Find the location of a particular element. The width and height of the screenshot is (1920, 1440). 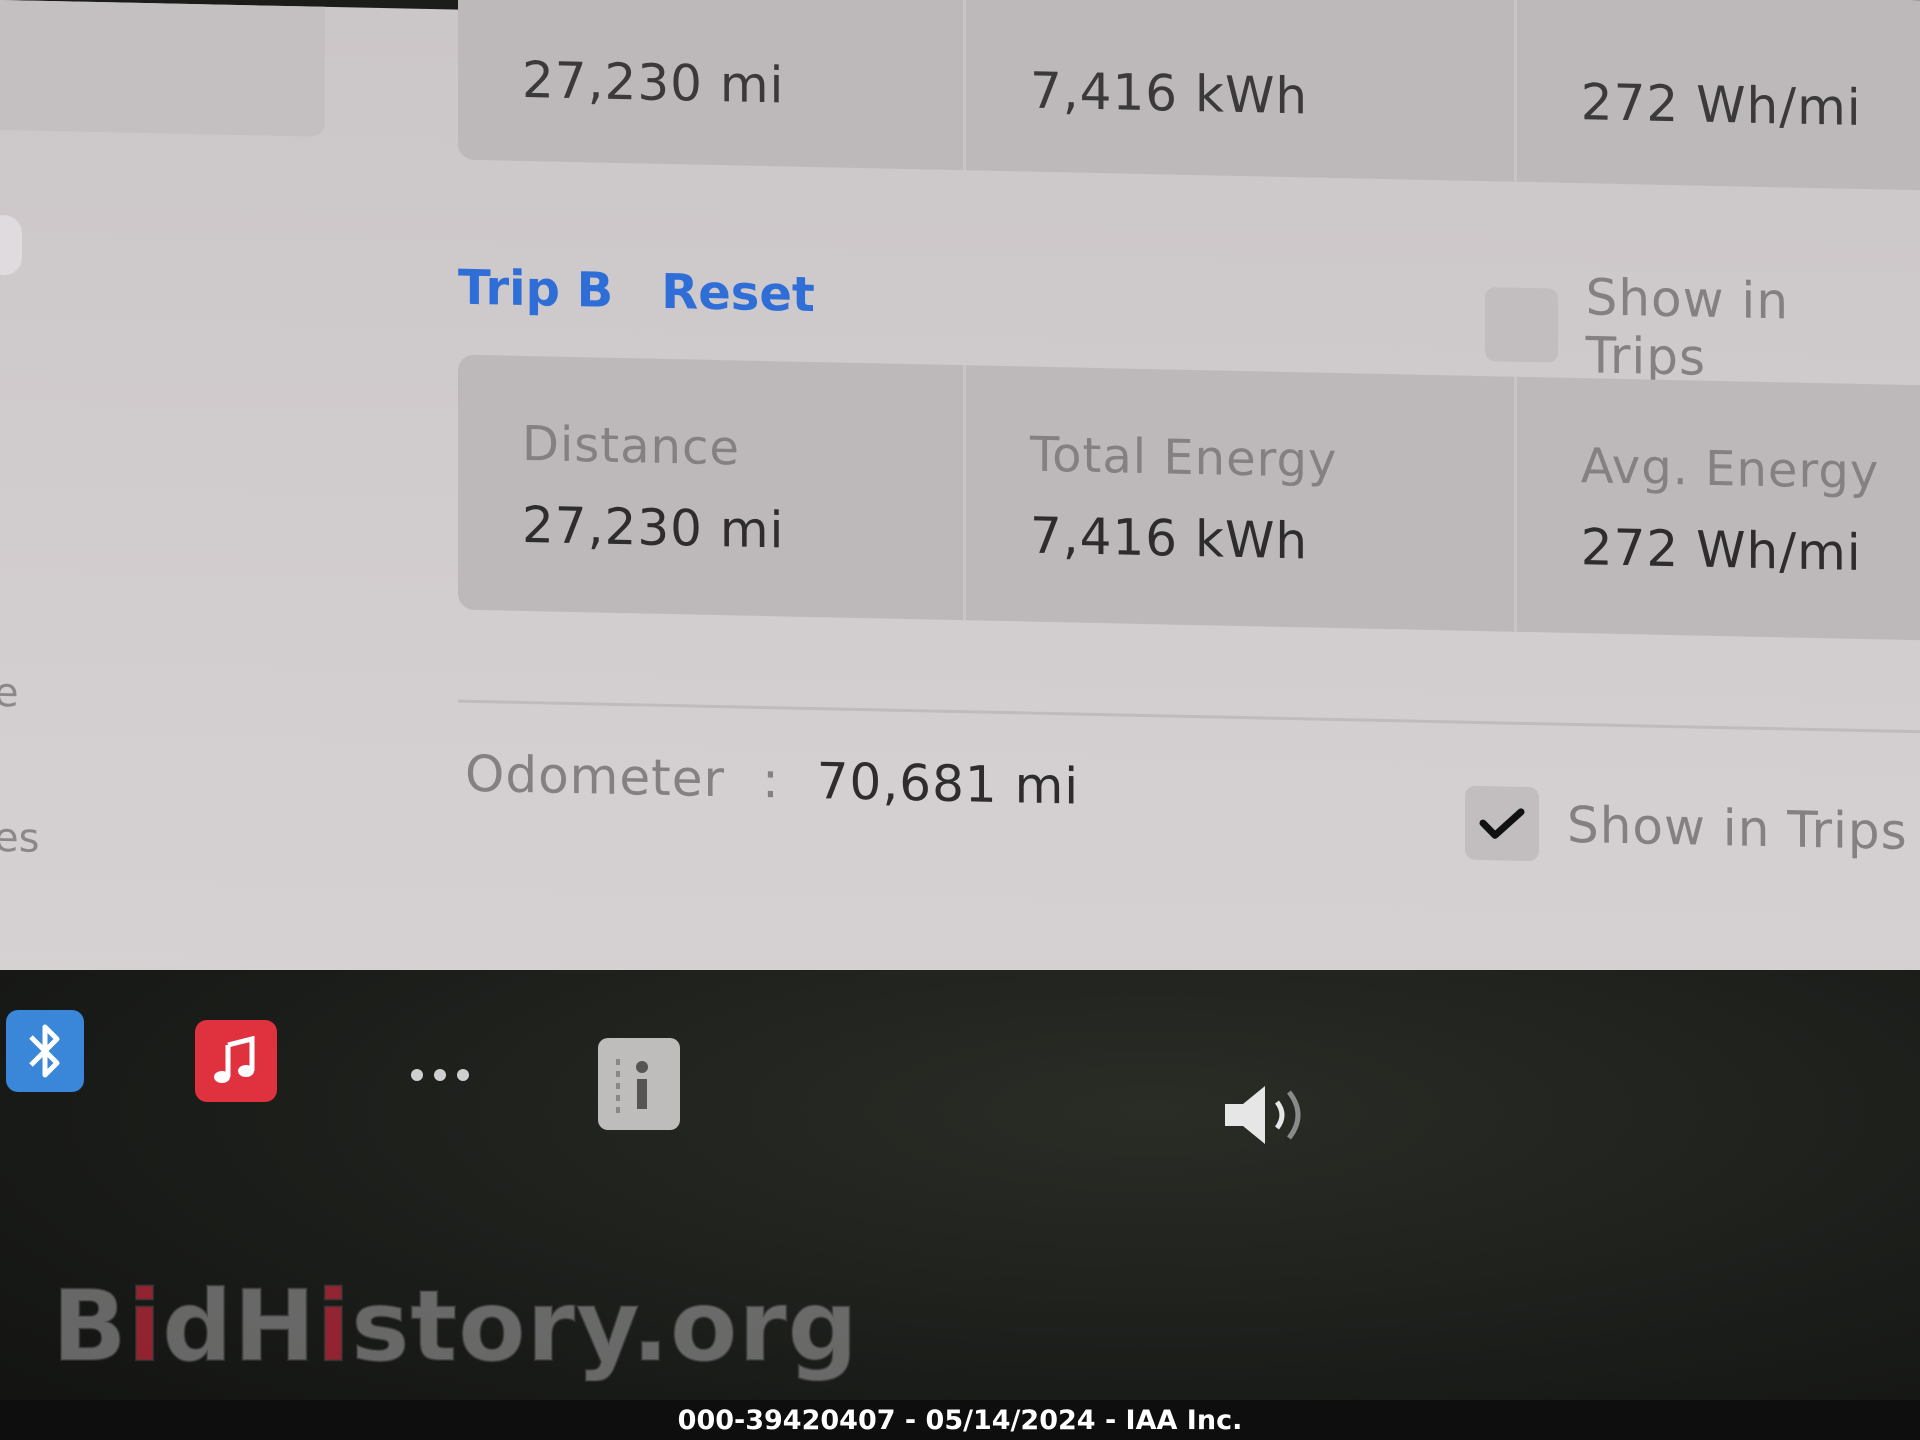

trip-a-avg-cell: 272 Wh/mi is located at coordinates (1718, 95).